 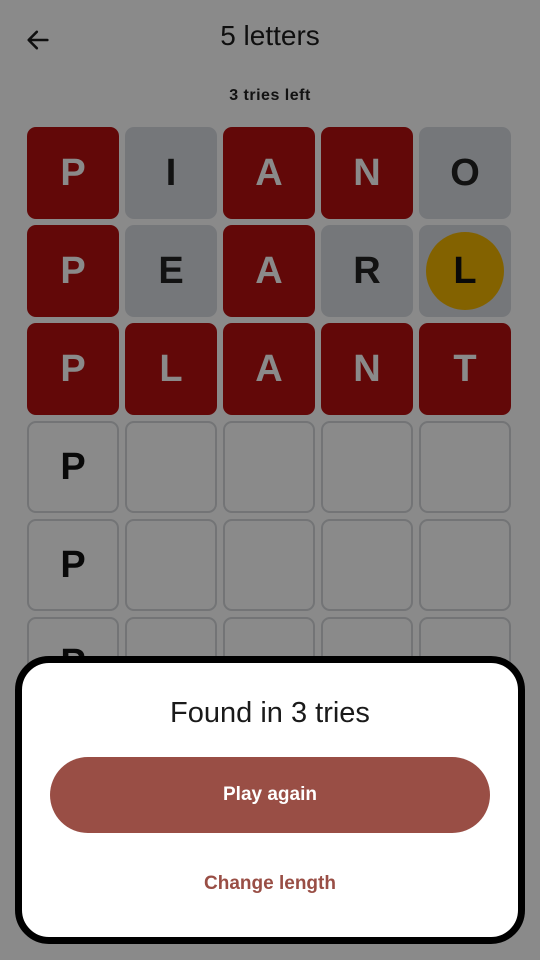 I want to click on dialog-title: Found in 3 tries, so click(x=270, y=713).